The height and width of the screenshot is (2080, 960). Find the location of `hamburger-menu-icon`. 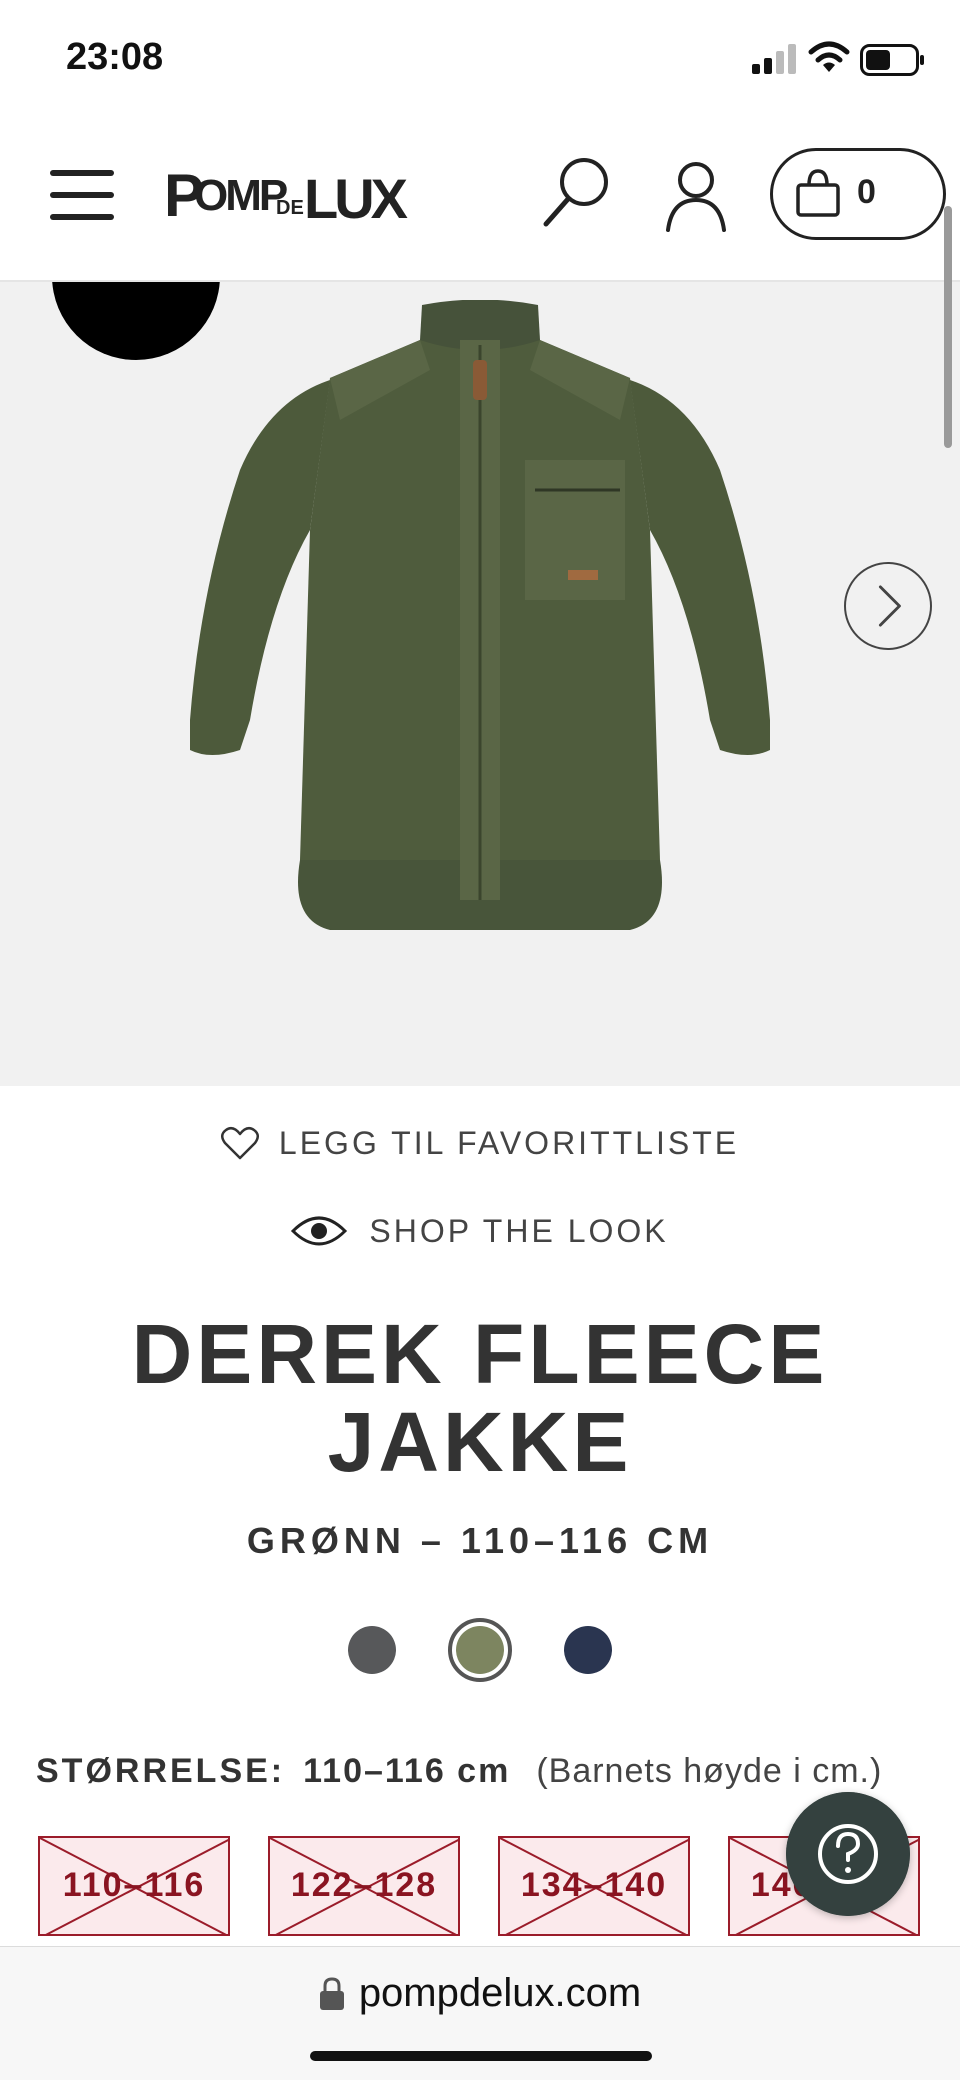

hamburger-menu-icon is located at coordinates (83, 196).